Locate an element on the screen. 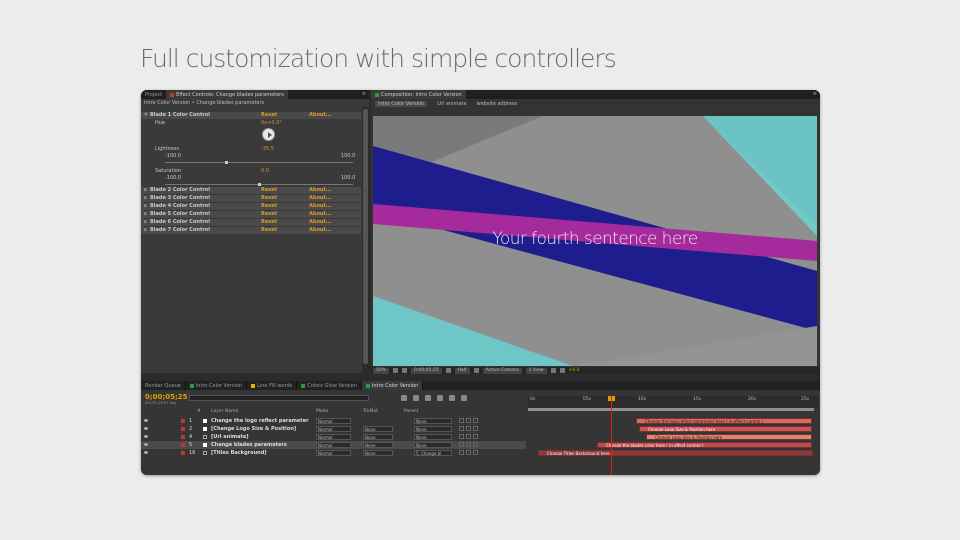  parent-dropdown: 5. Change bl is located at coordinates (433, 453).